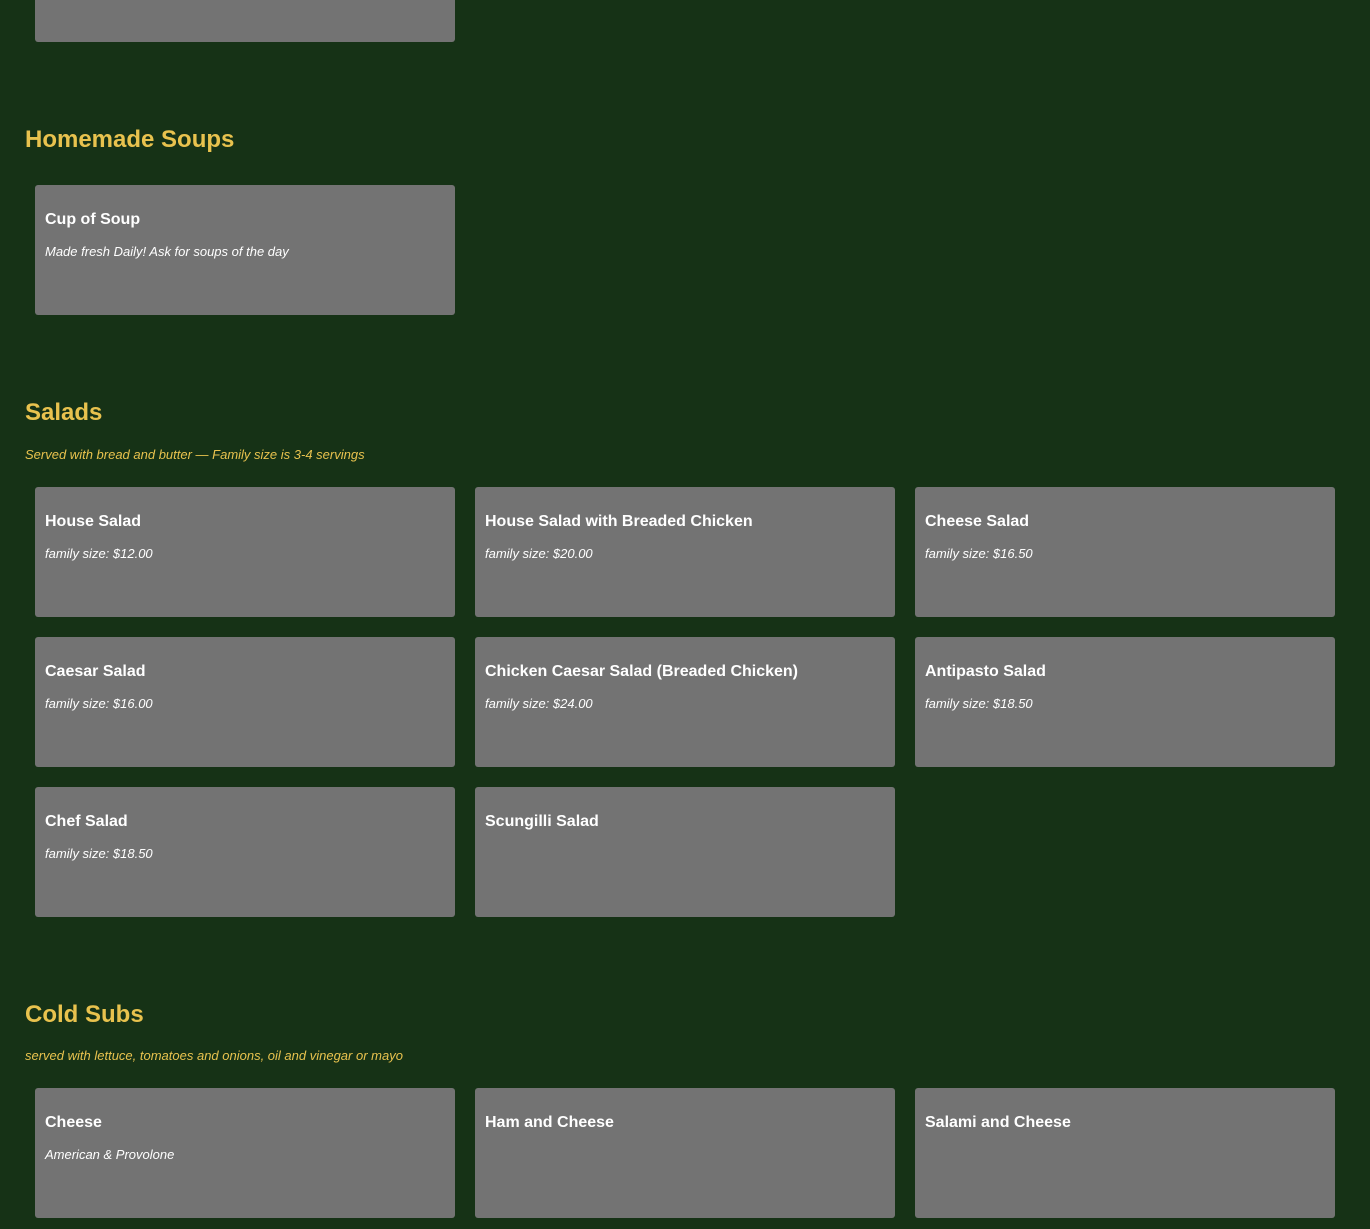 This screenshot has height=1229, width=1370. Describe the element at coordinates (542, 821) in the screenshot. I see `menu-item-name: Scungilli Salad` at that location.